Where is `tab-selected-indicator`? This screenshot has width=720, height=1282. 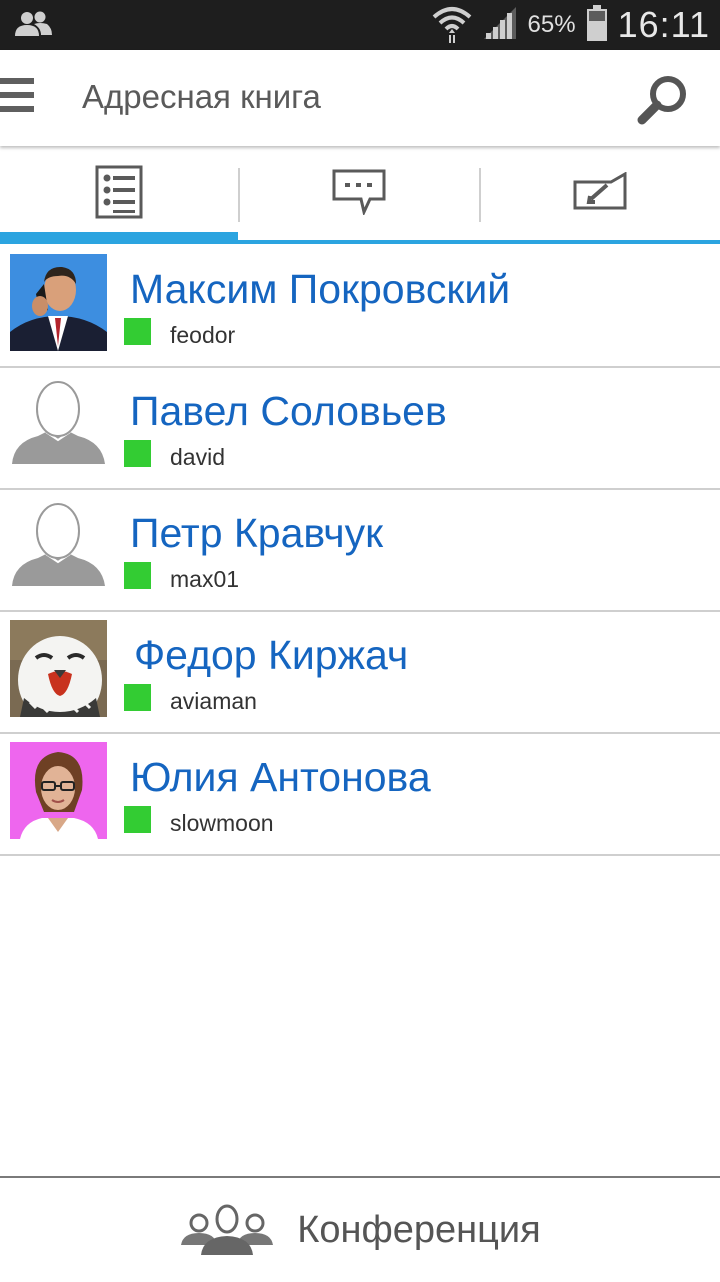 tab-selected-indicator is located at coordinates (119, 238).